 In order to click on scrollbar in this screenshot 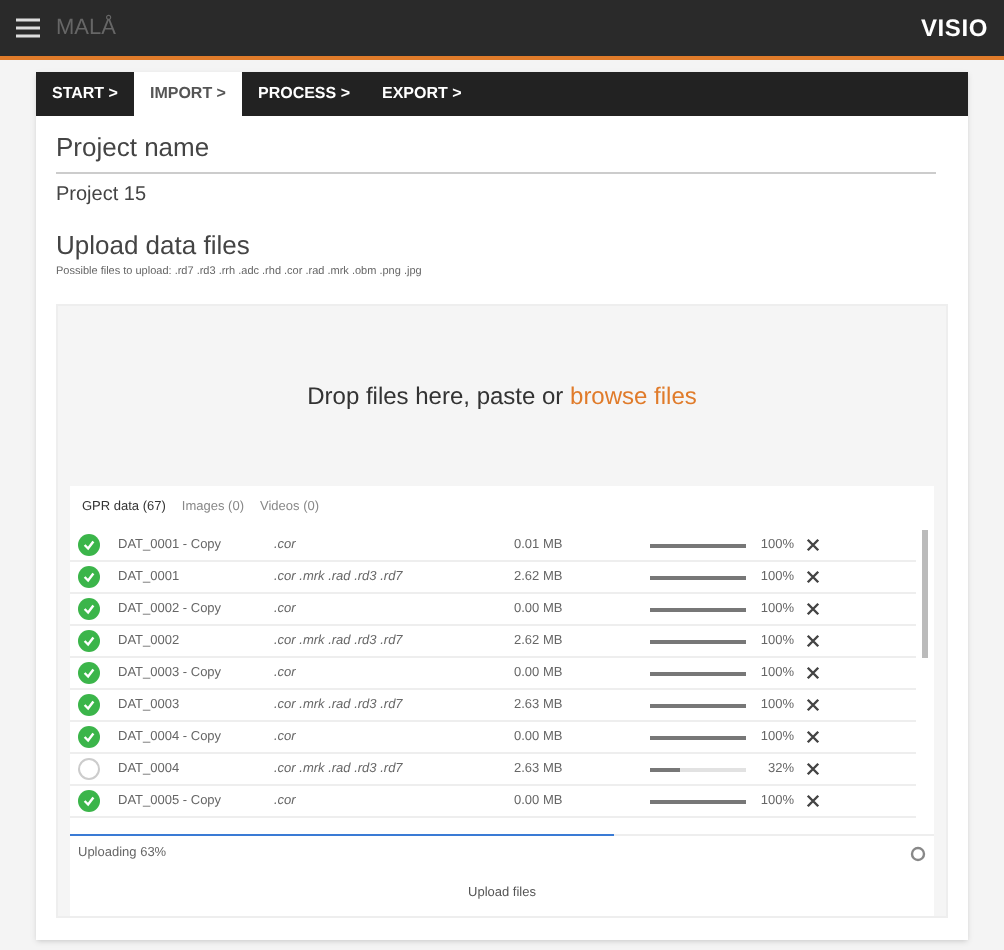, I will do `click(925, 594)`.